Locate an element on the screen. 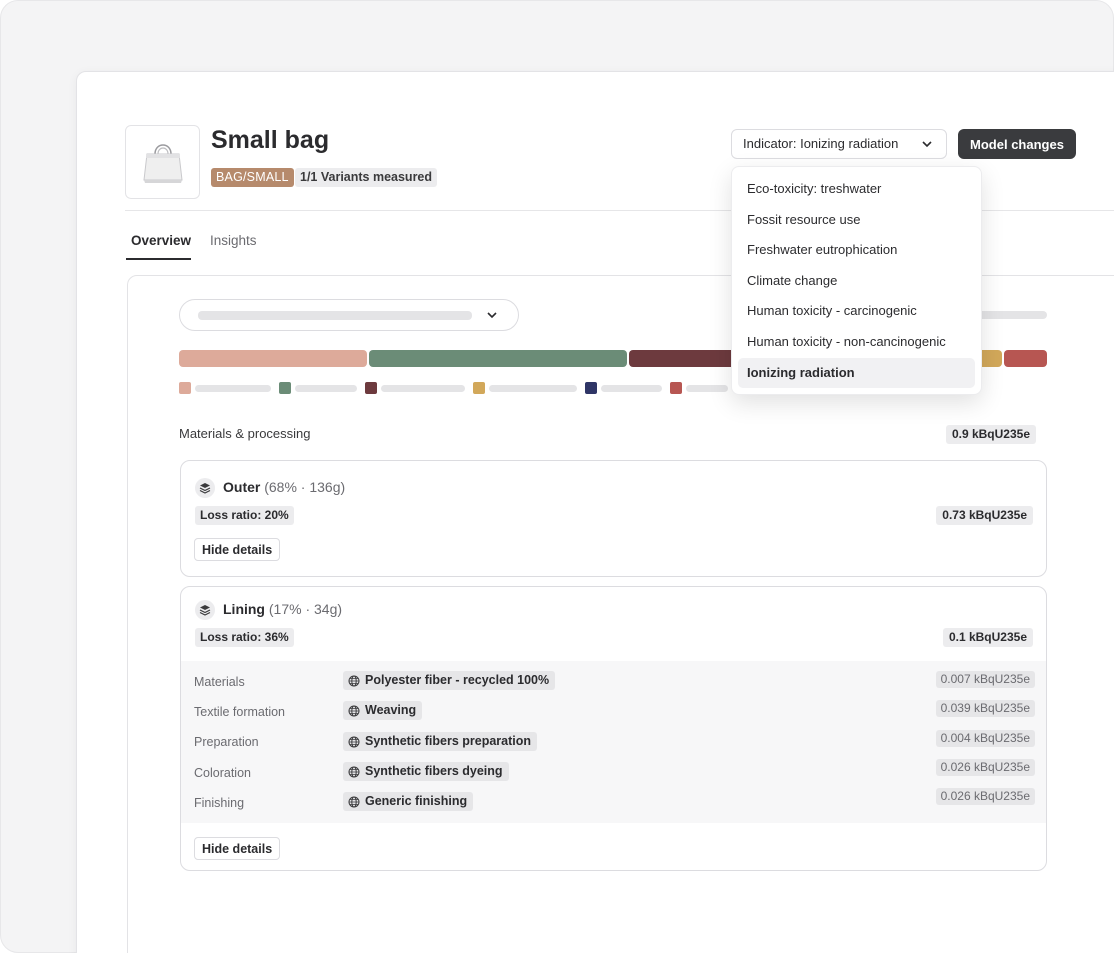 The image size is (1114, 953). materials-section-label: Materials & processing is located at coordinates (245, 433).